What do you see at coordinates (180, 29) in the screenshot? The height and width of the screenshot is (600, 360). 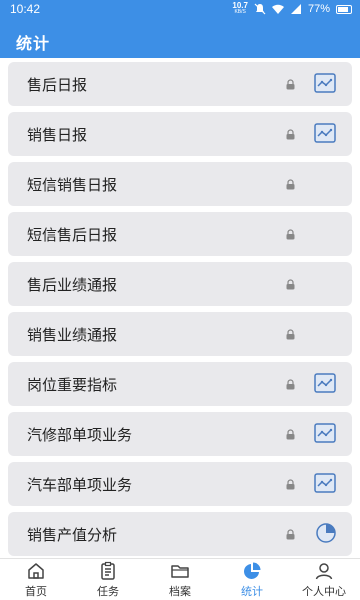 I see `app-header: 10:42 10.7 KB/S 77% 统计` at bounding box center [180, 29].